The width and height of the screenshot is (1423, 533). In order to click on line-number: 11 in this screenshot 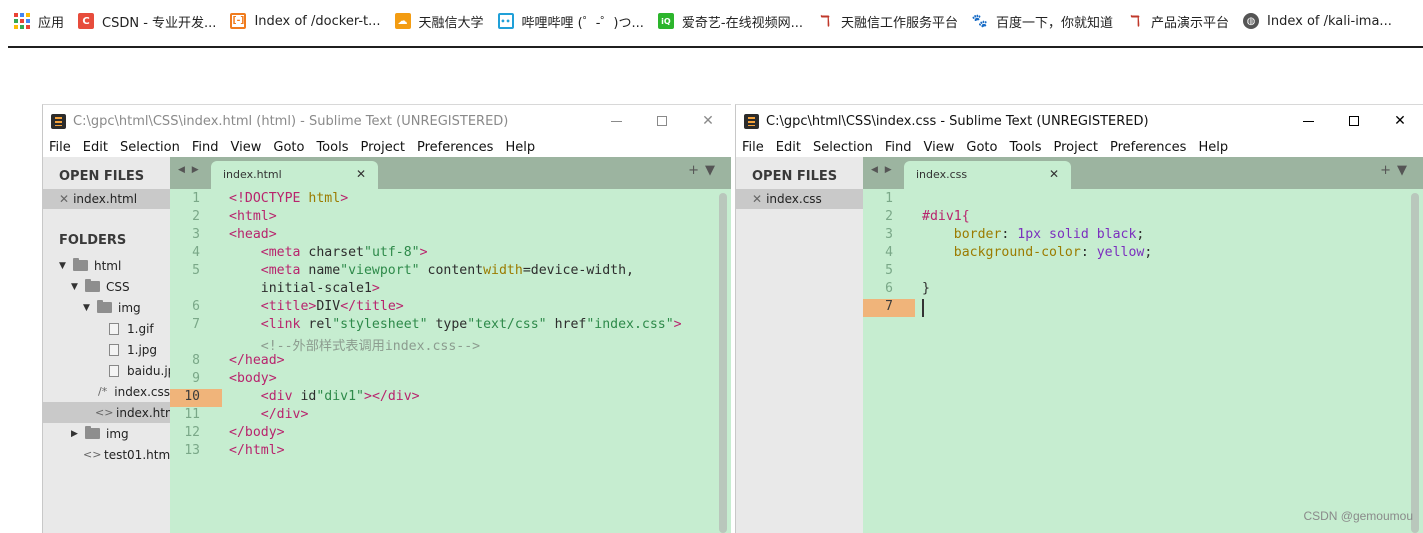, I will do `click(192, 414)`.